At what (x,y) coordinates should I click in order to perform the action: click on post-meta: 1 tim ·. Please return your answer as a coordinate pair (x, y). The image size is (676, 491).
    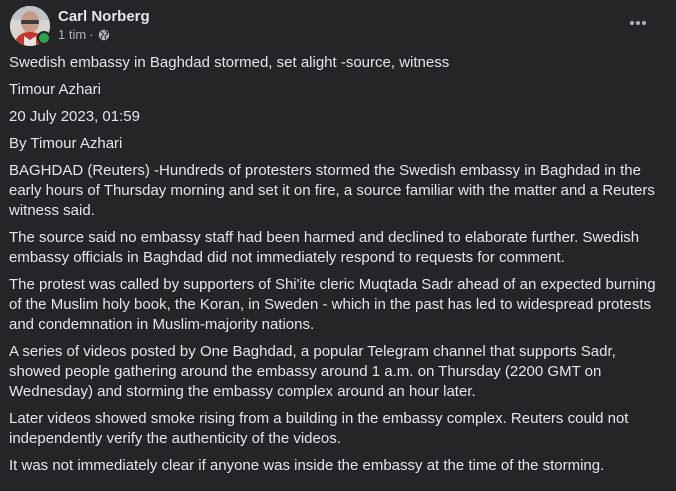
    Looking at the image, I should click on (84, 34).